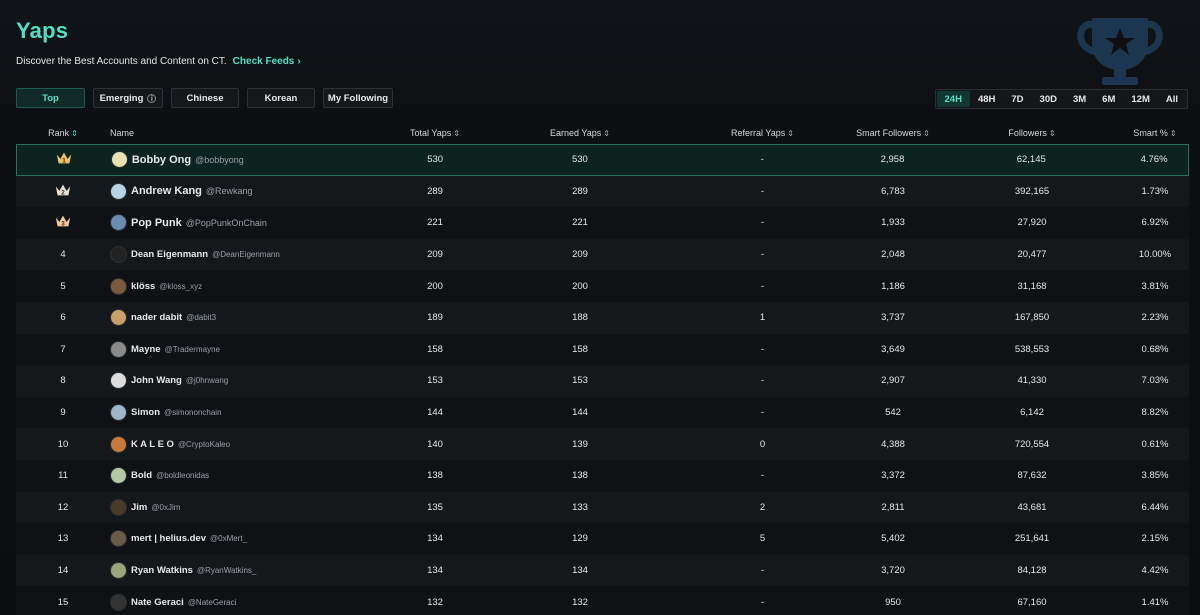 The image size is (1200, 615). What do you see at coordinates (50, 98) in the screenshot?
I see `tab-top: Top` at bounding box center [50, 98].